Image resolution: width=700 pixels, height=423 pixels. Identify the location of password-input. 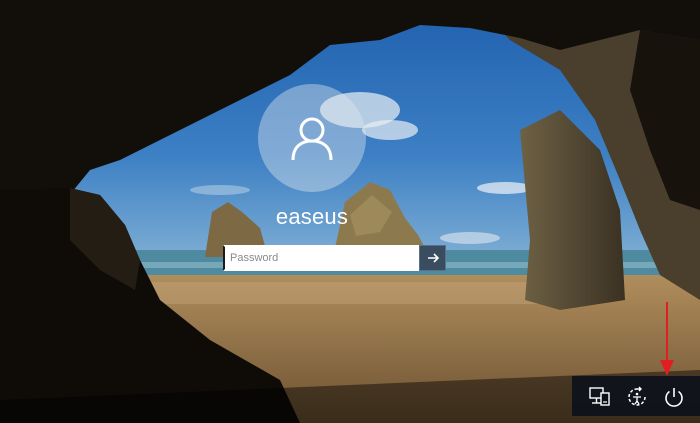
(321, 258).